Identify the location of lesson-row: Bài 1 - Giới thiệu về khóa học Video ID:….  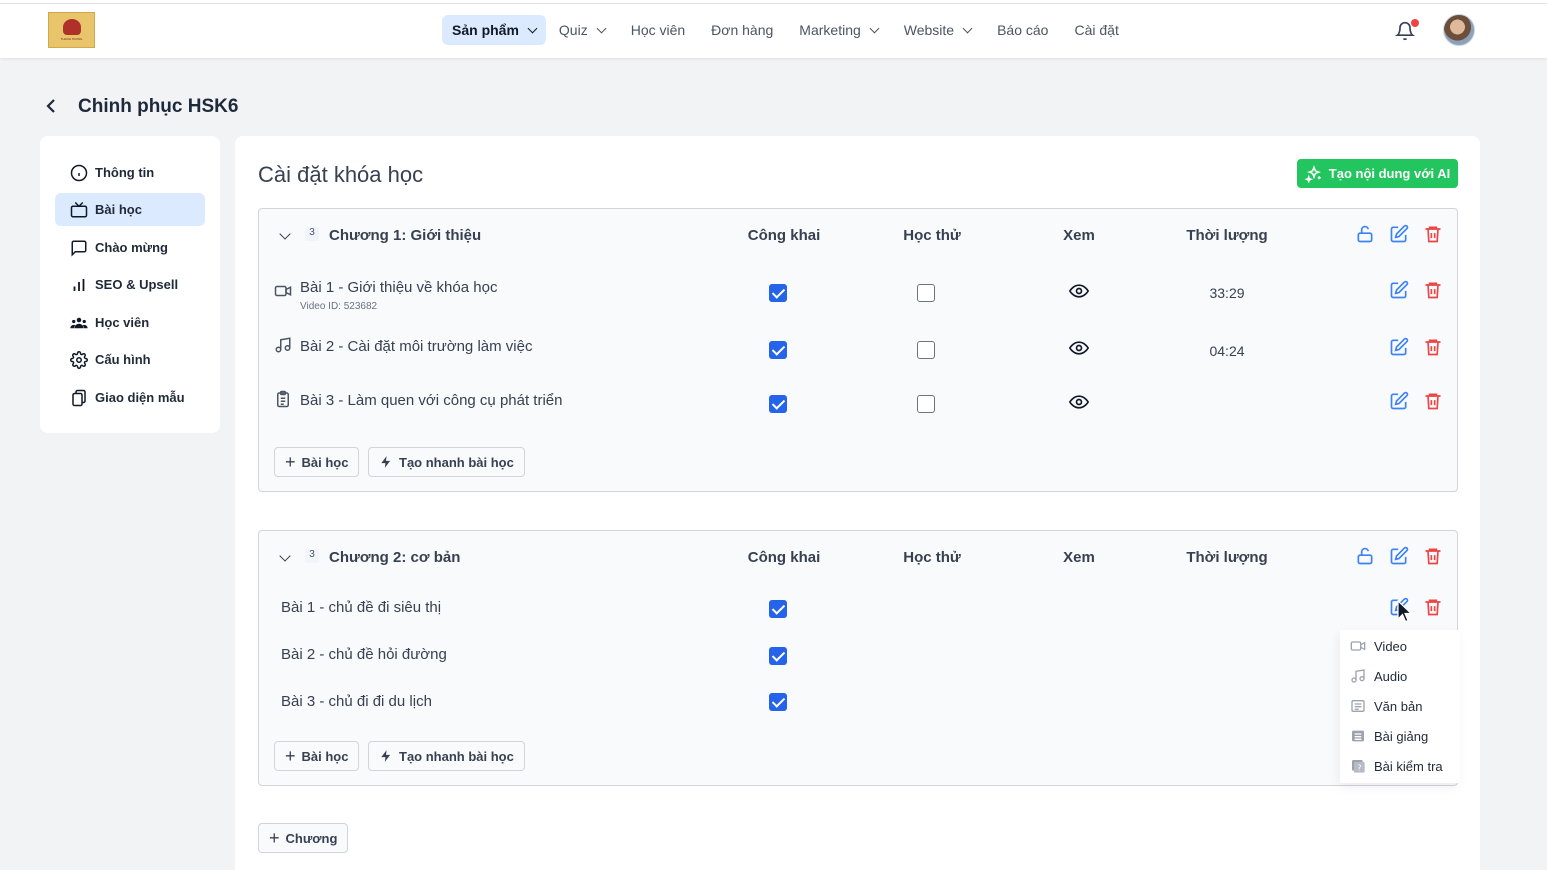
(858, 299).